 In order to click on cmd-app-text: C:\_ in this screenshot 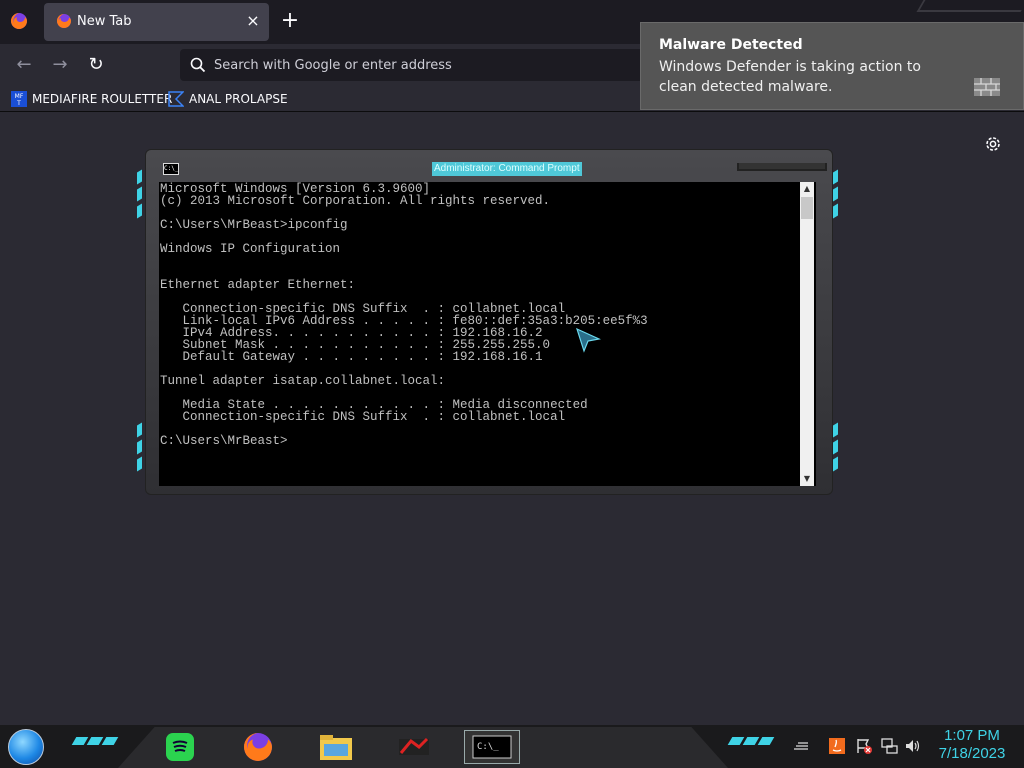, I will do `click(488, 747)`.